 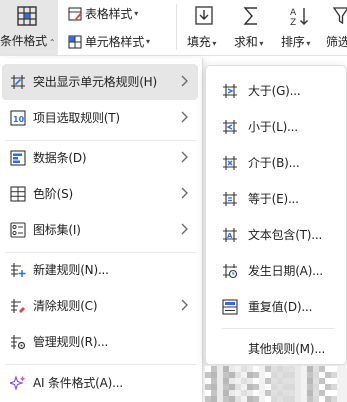 I want to click on data-bar-icon, so click(x=18, y=158).